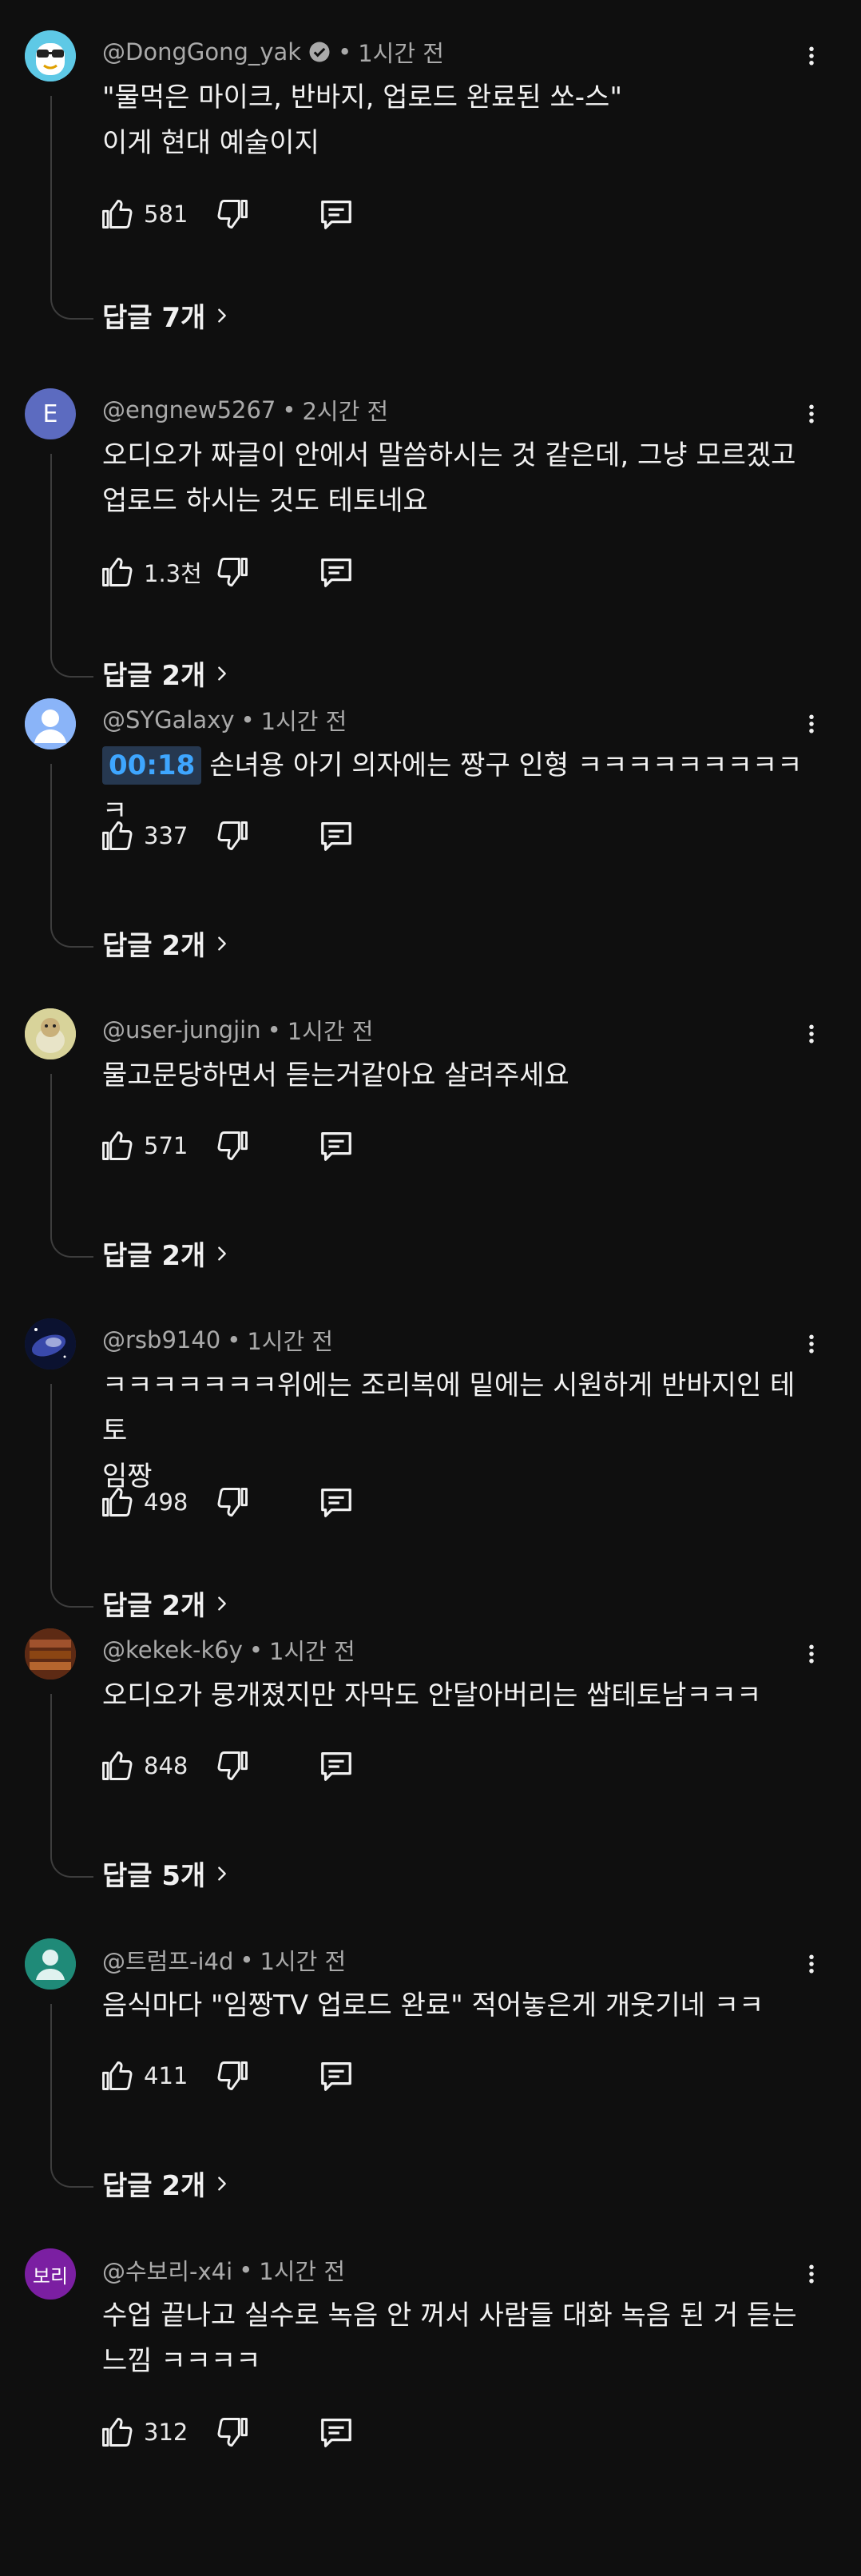  What do you see at coordinates (167, 2270) in the screenshot?
I see `author-handle: @수보리-x4i` at bounding box center [167, 2270].